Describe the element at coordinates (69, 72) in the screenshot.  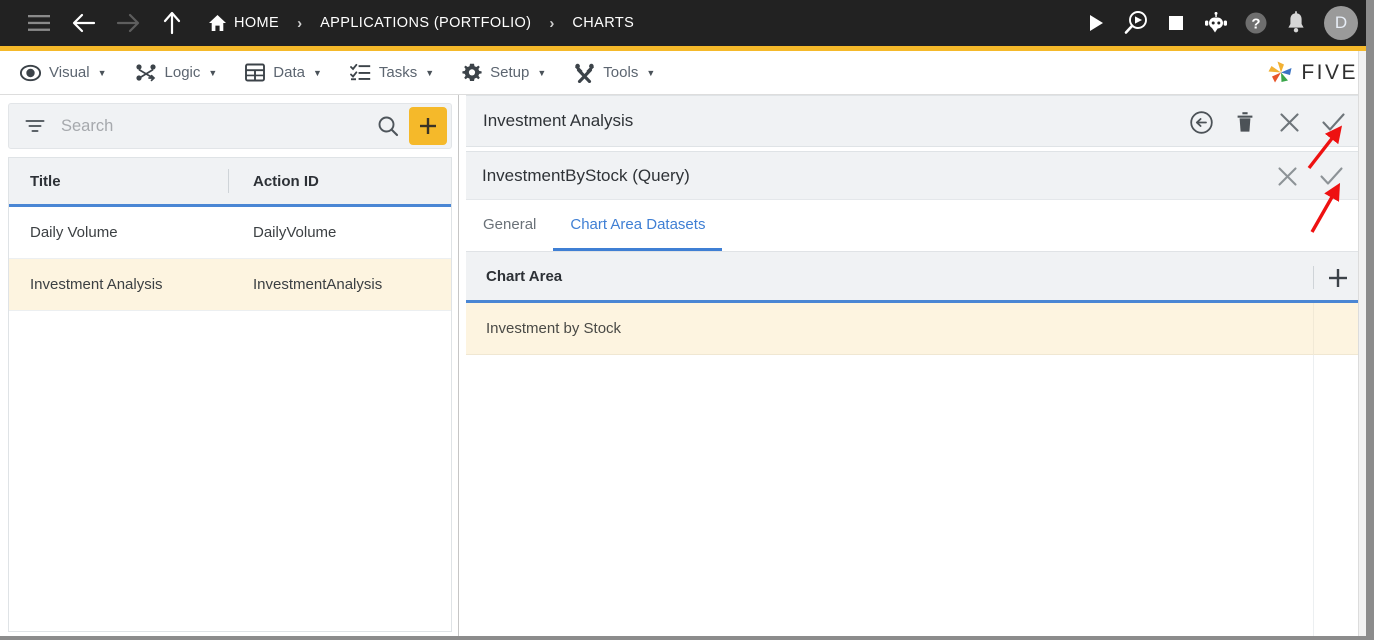
I see `menu-item-label: Visual` at that location.